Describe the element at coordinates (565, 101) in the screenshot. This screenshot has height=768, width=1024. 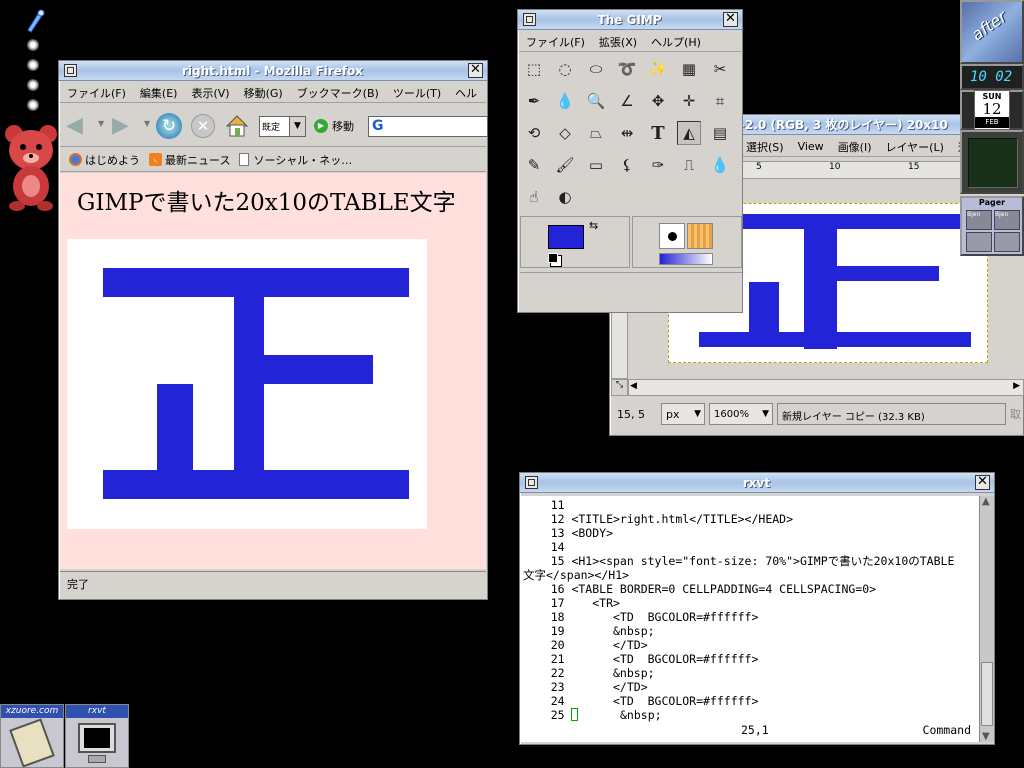
I see `color-picker-icon: 💧` at that location.